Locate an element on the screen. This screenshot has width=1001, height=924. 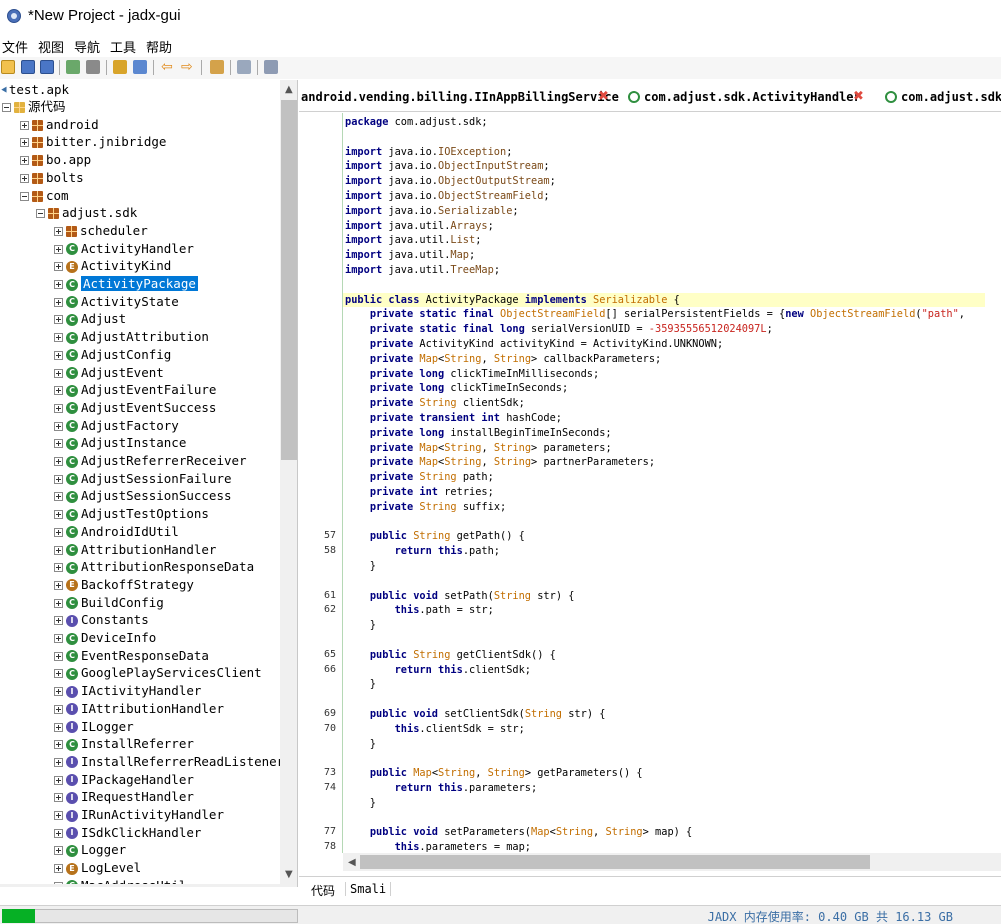
tree-class: C AdjustTestOptions is located at coordinates (131, 514).